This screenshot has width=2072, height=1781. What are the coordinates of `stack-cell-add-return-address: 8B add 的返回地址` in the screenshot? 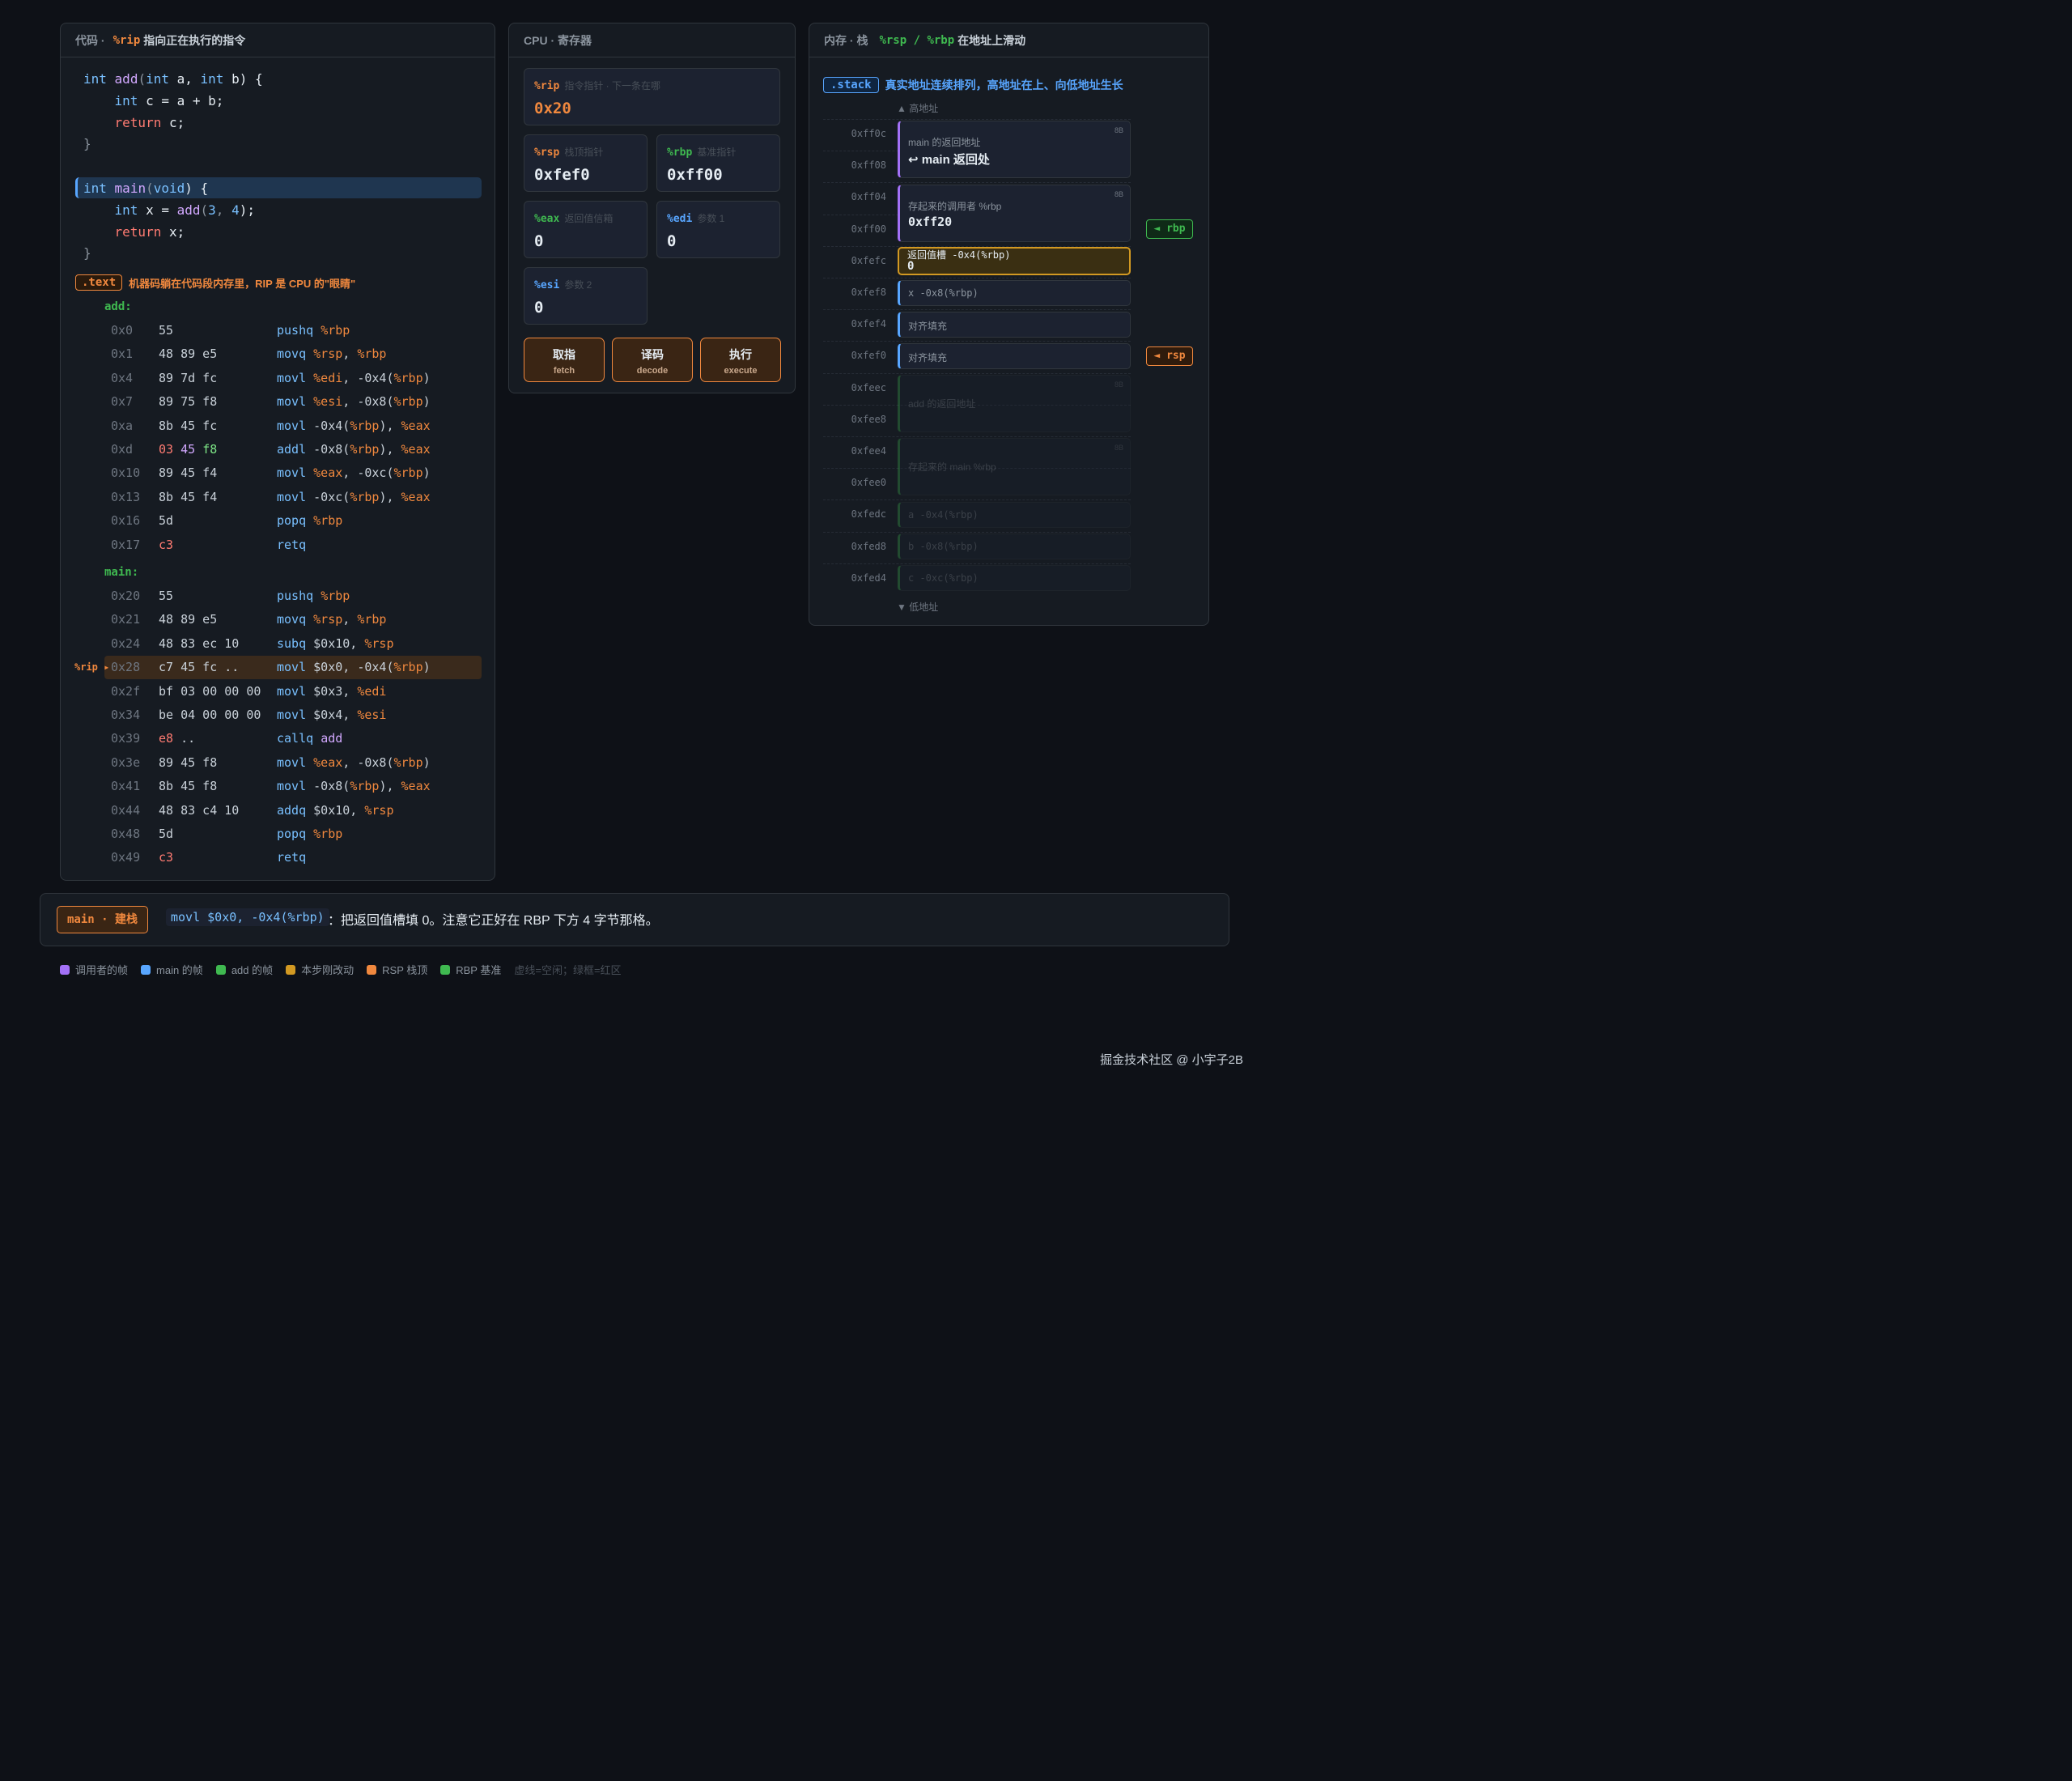 It's located at (1014, 404).